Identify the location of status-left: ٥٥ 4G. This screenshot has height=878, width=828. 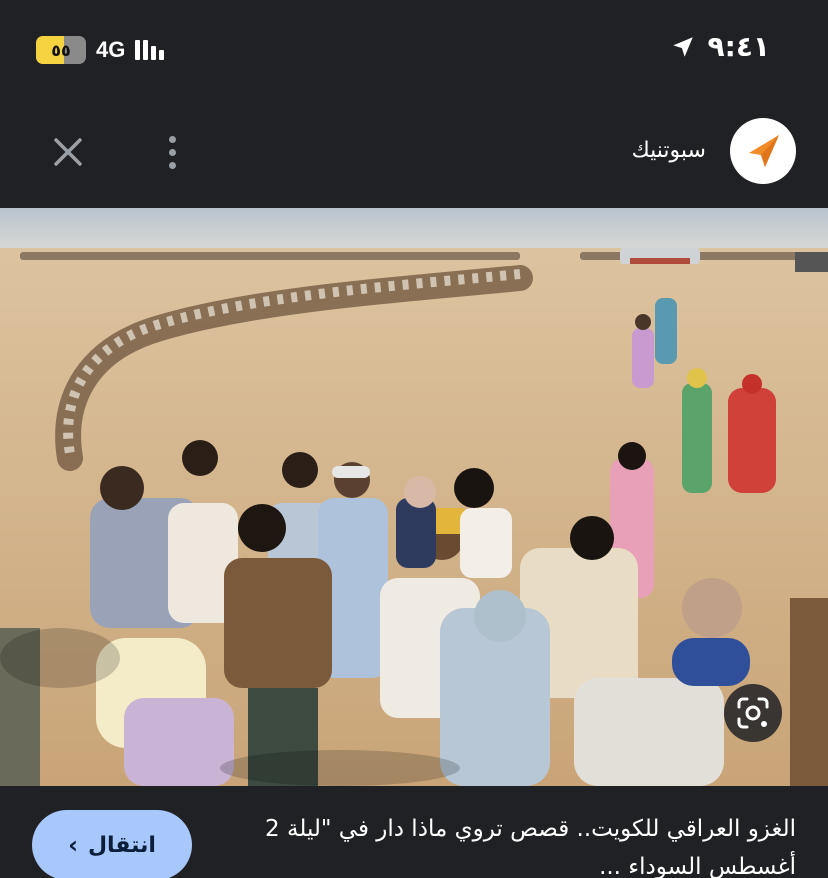
(100, 50).